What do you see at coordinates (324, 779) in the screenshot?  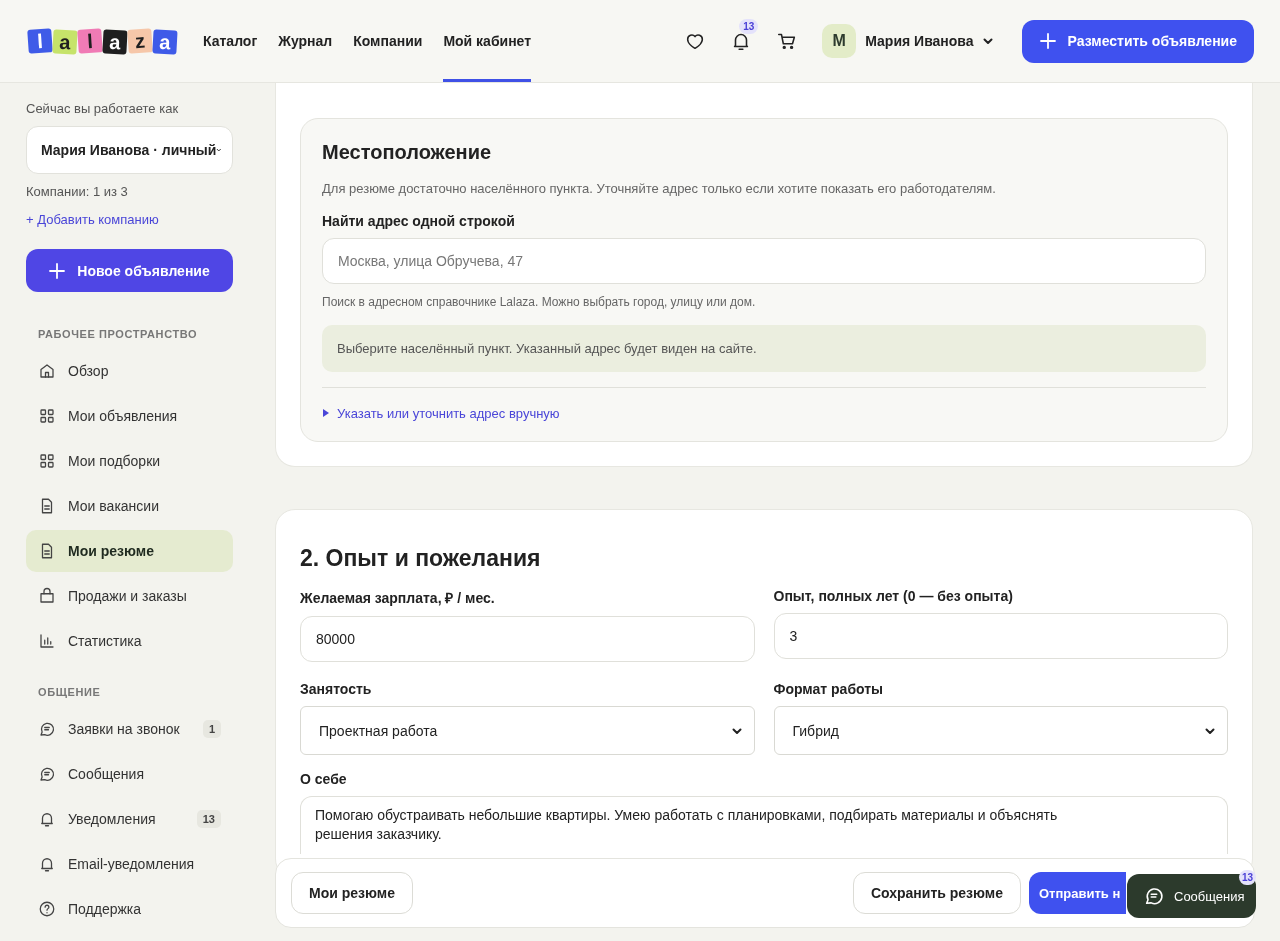 I see `field-label: О себе` at bounding box center [324, 779].